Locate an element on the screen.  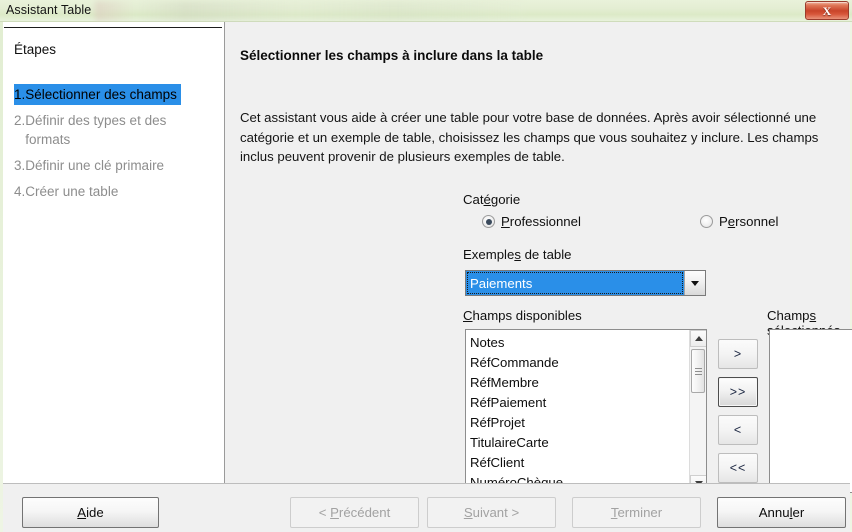
list-item: TitulaireCarte is located at coordinates (577, 443).